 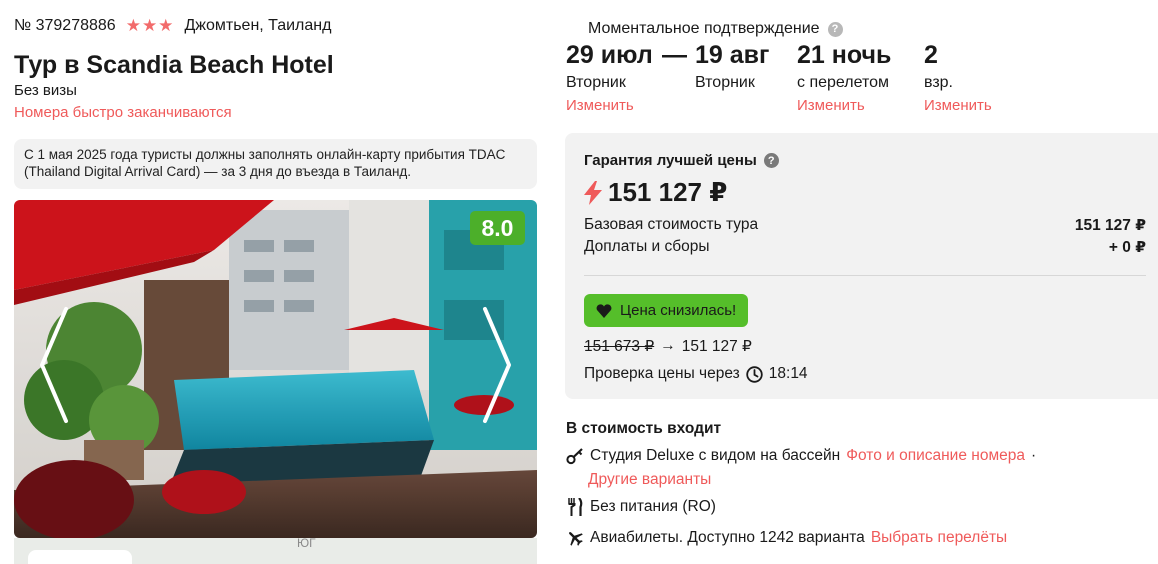 I want to click on meal-plan: Без питания (RO), so click(x=653, y=506).